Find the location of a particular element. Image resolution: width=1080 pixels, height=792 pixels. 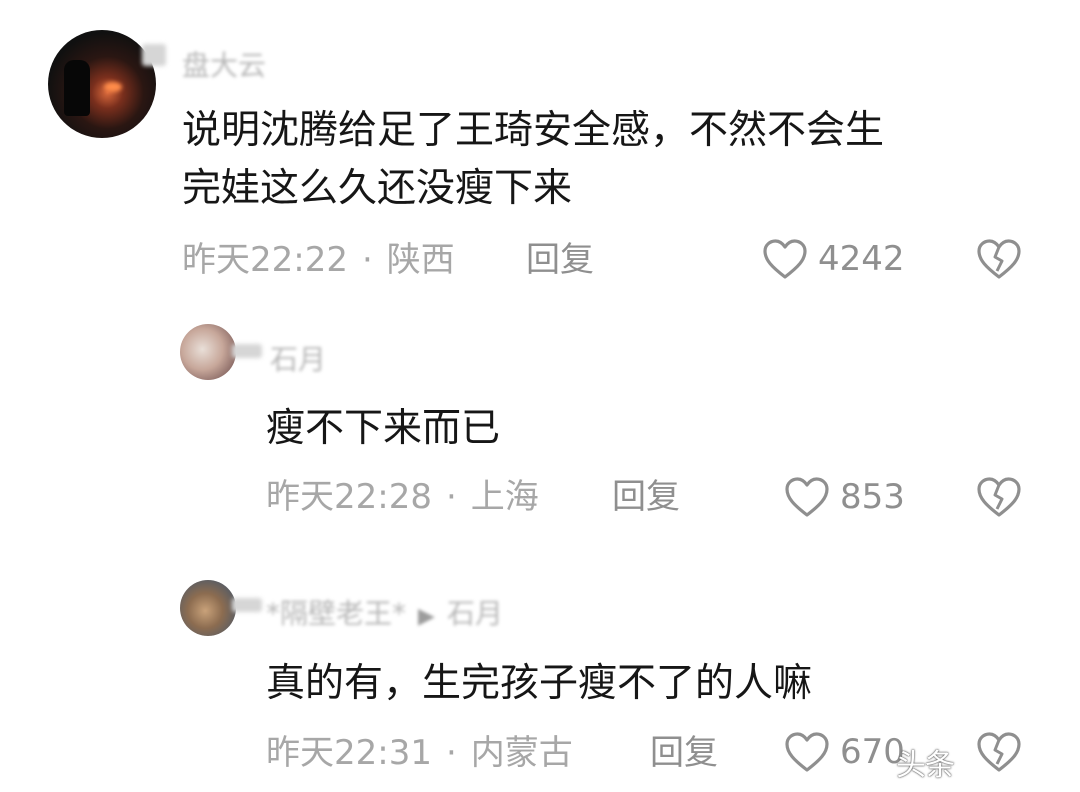

username-row: *隔壁老王* ▶ 石月 is located at coordinates (384, 612).